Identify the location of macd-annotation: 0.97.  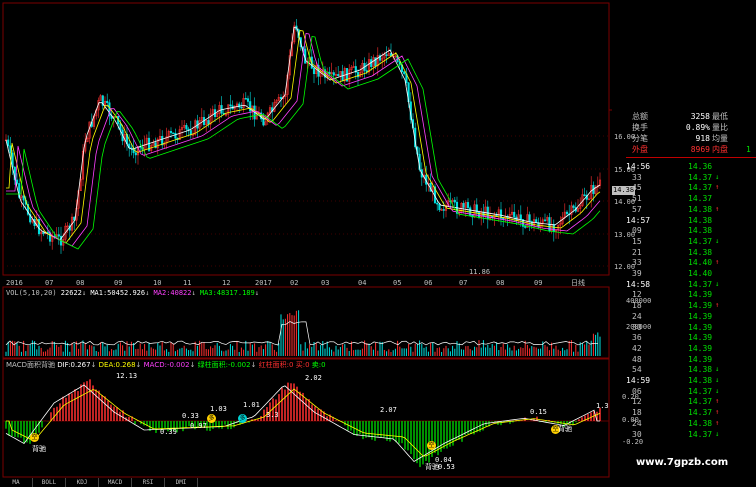
(198, 426).